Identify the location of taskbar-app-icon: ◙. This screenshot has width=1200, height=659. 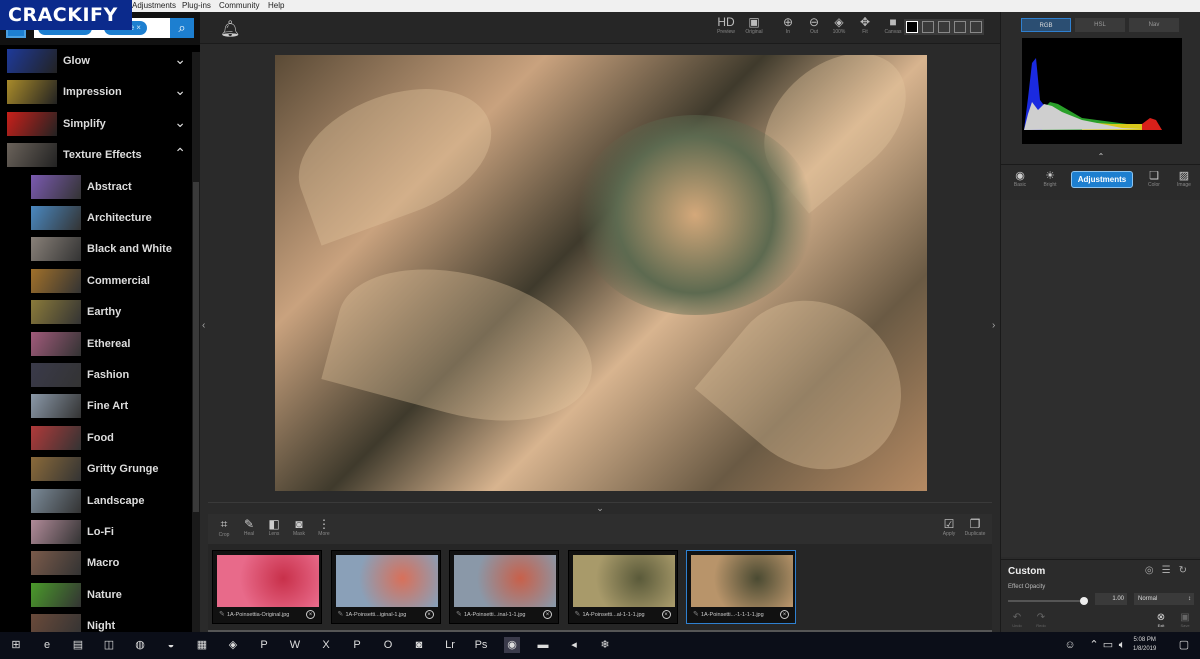
(419, 645).